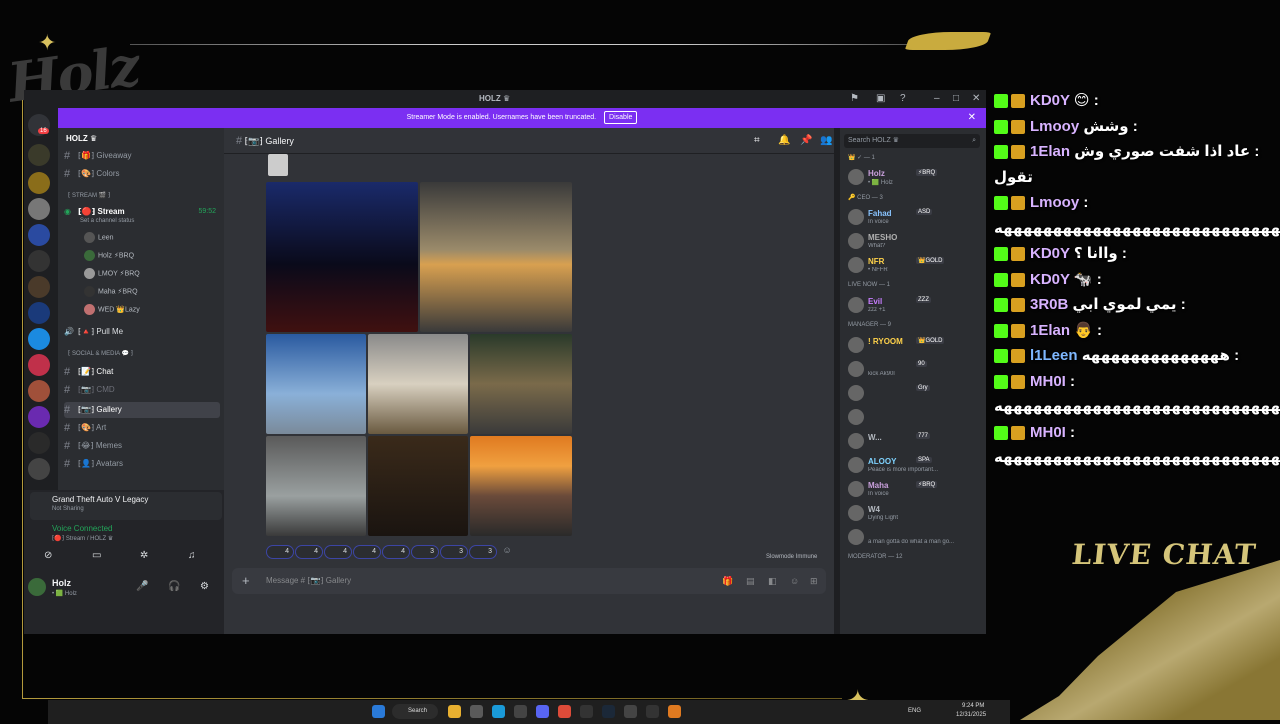  I want to click on member-row: W... 777, so click(913, 441).